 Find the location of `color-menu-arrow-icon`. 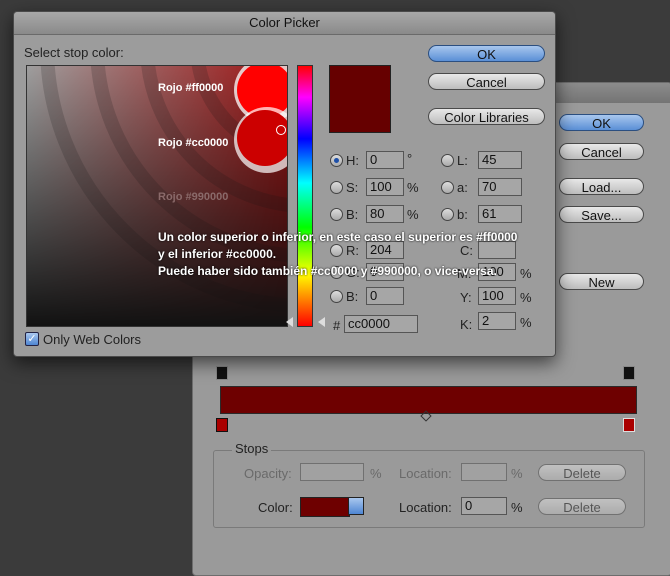

color-menu-arrow-icon is located at coordinates (356, 506).